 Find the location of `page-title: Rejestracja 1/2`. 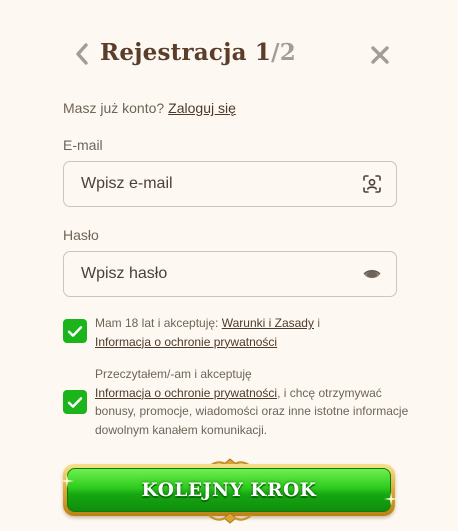

page-title: Rejestracja 1/2 is located at coordinates (198, 52).